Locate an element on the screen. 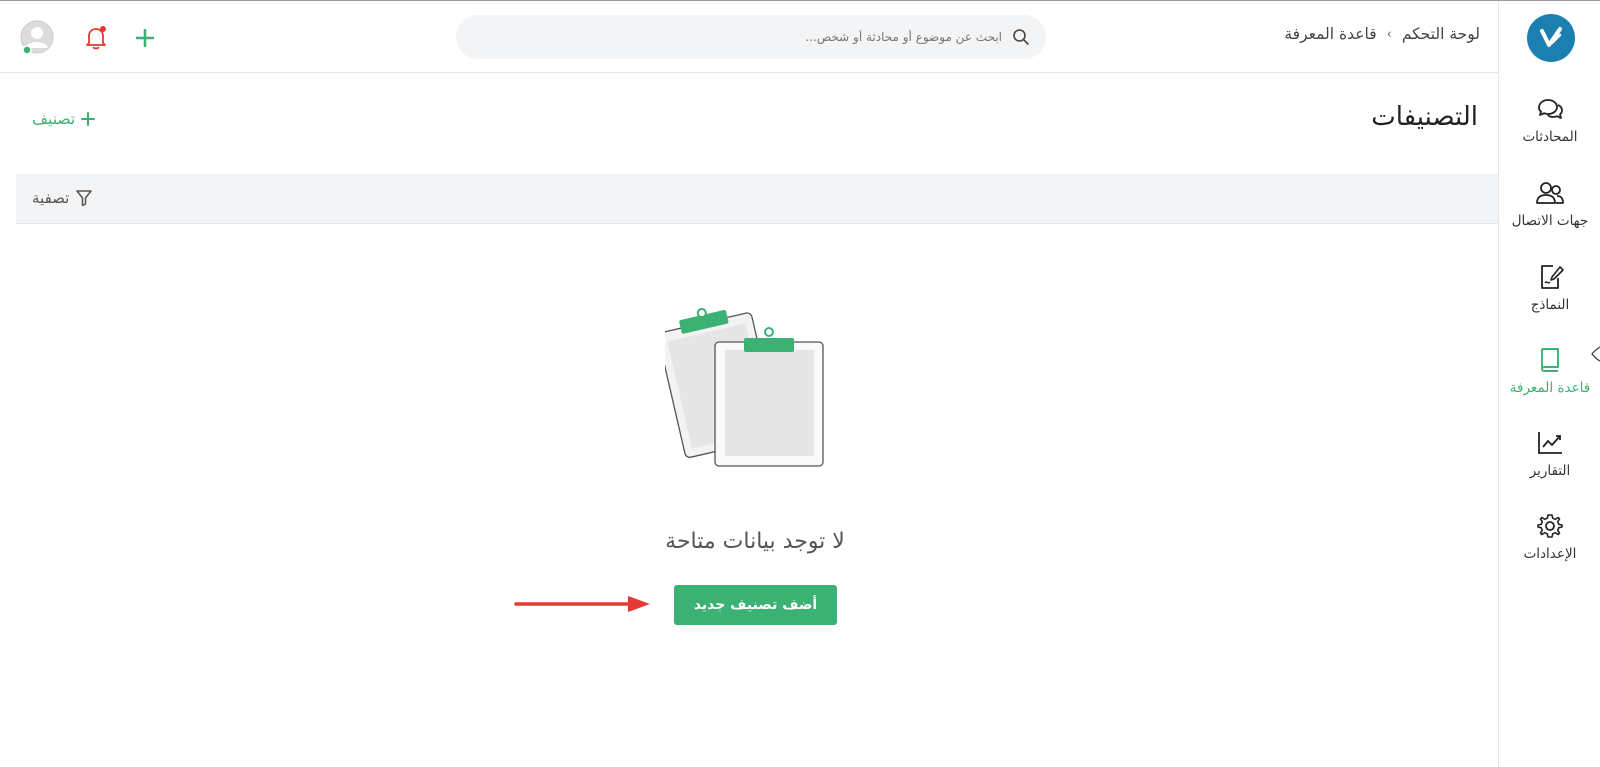 This screenshot has height=767, width=1600. sidebar-item-settings: الإعدادات is located at coordinates (1549, 548).